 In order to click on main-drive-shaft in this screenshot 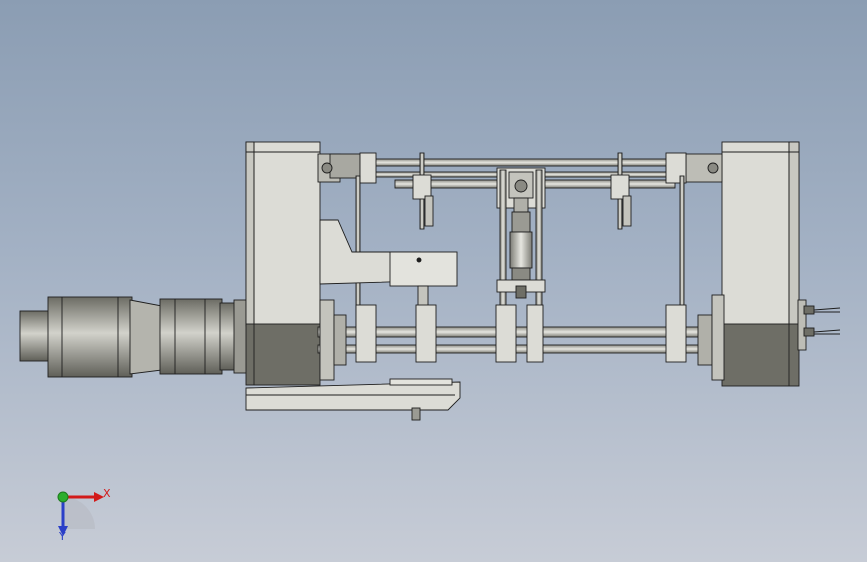, I will do `click(520, 340)`.